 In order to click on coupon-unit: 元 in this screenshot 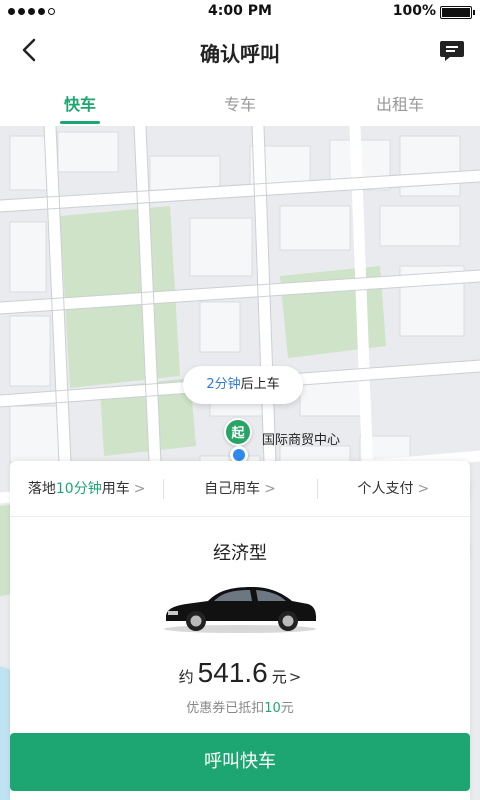, I will do `click(287, 708)`.